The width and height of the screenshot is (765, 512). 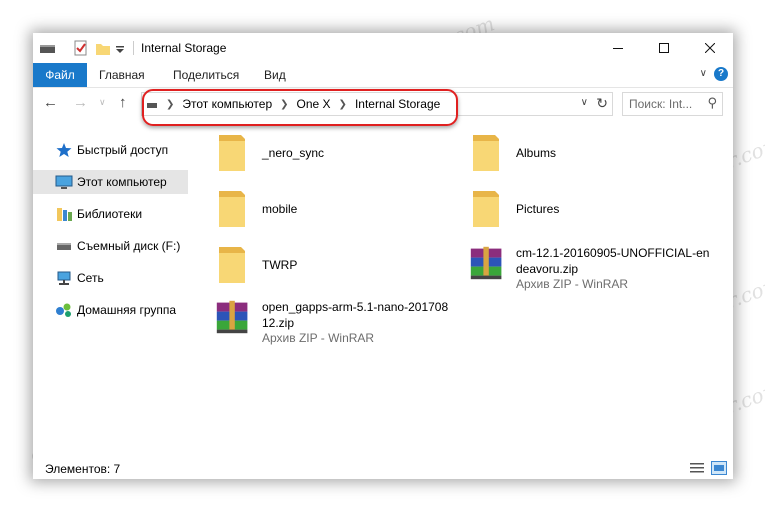 What do you see at coordinates (127, 310) in the screenshot?
I see `sidebar-item-label: Домашняя группа` at bounding box center [127, 310].